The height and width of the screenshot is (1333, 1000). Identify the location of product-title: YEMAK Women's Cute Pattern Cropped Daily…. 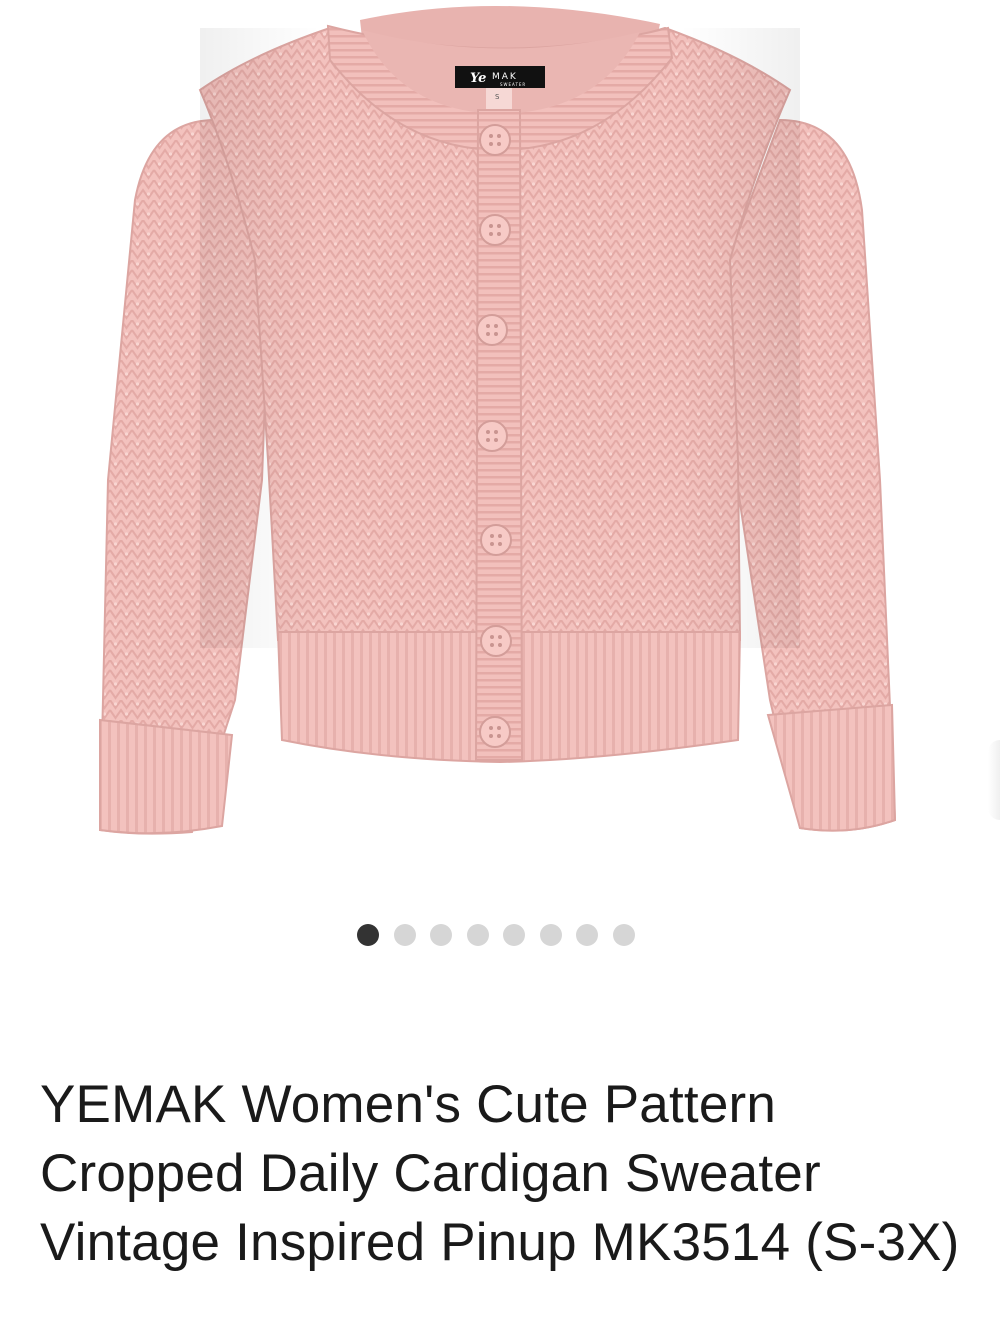
(500, 1173).